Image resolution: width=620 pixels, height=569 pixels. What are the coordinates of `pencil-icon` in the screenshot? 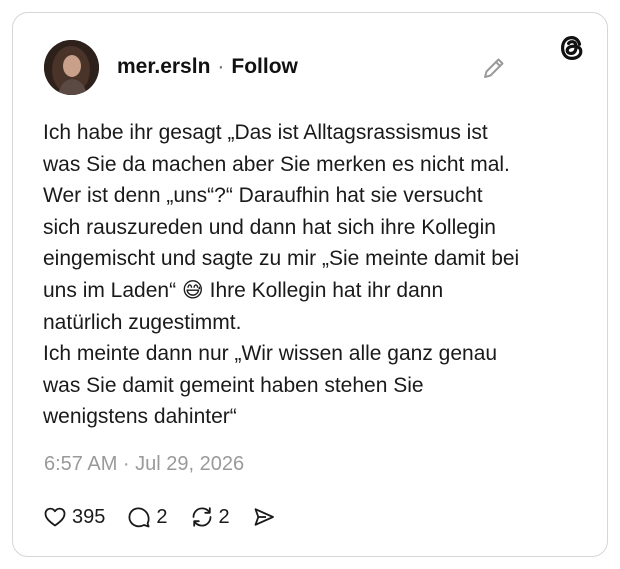 It's located at (494, 68).